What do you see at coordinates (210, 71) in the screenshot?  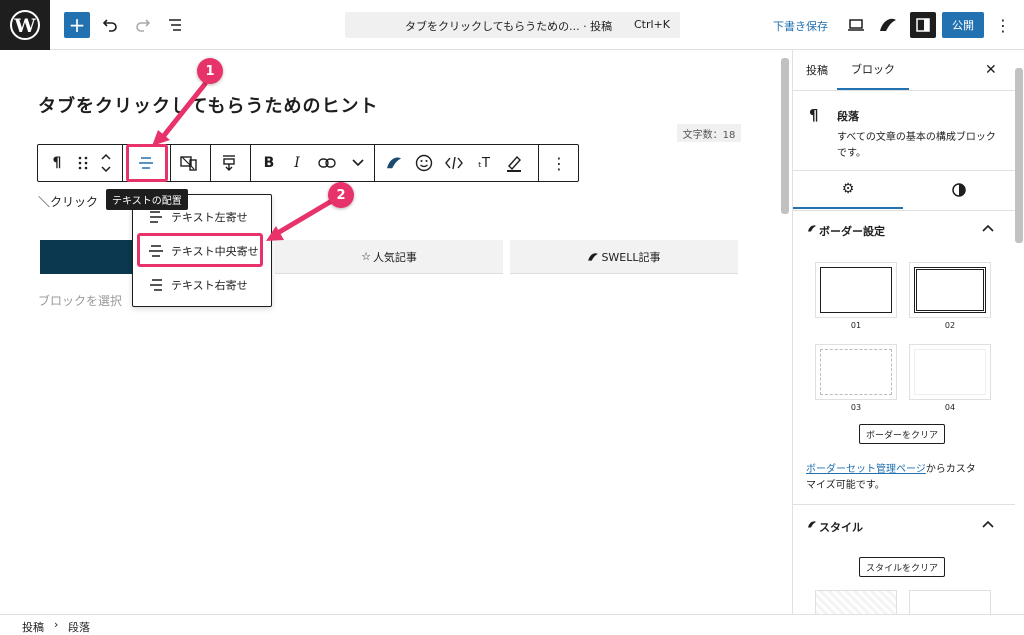 I see `step-badge-1: 1` at bounding box center [210, 71].